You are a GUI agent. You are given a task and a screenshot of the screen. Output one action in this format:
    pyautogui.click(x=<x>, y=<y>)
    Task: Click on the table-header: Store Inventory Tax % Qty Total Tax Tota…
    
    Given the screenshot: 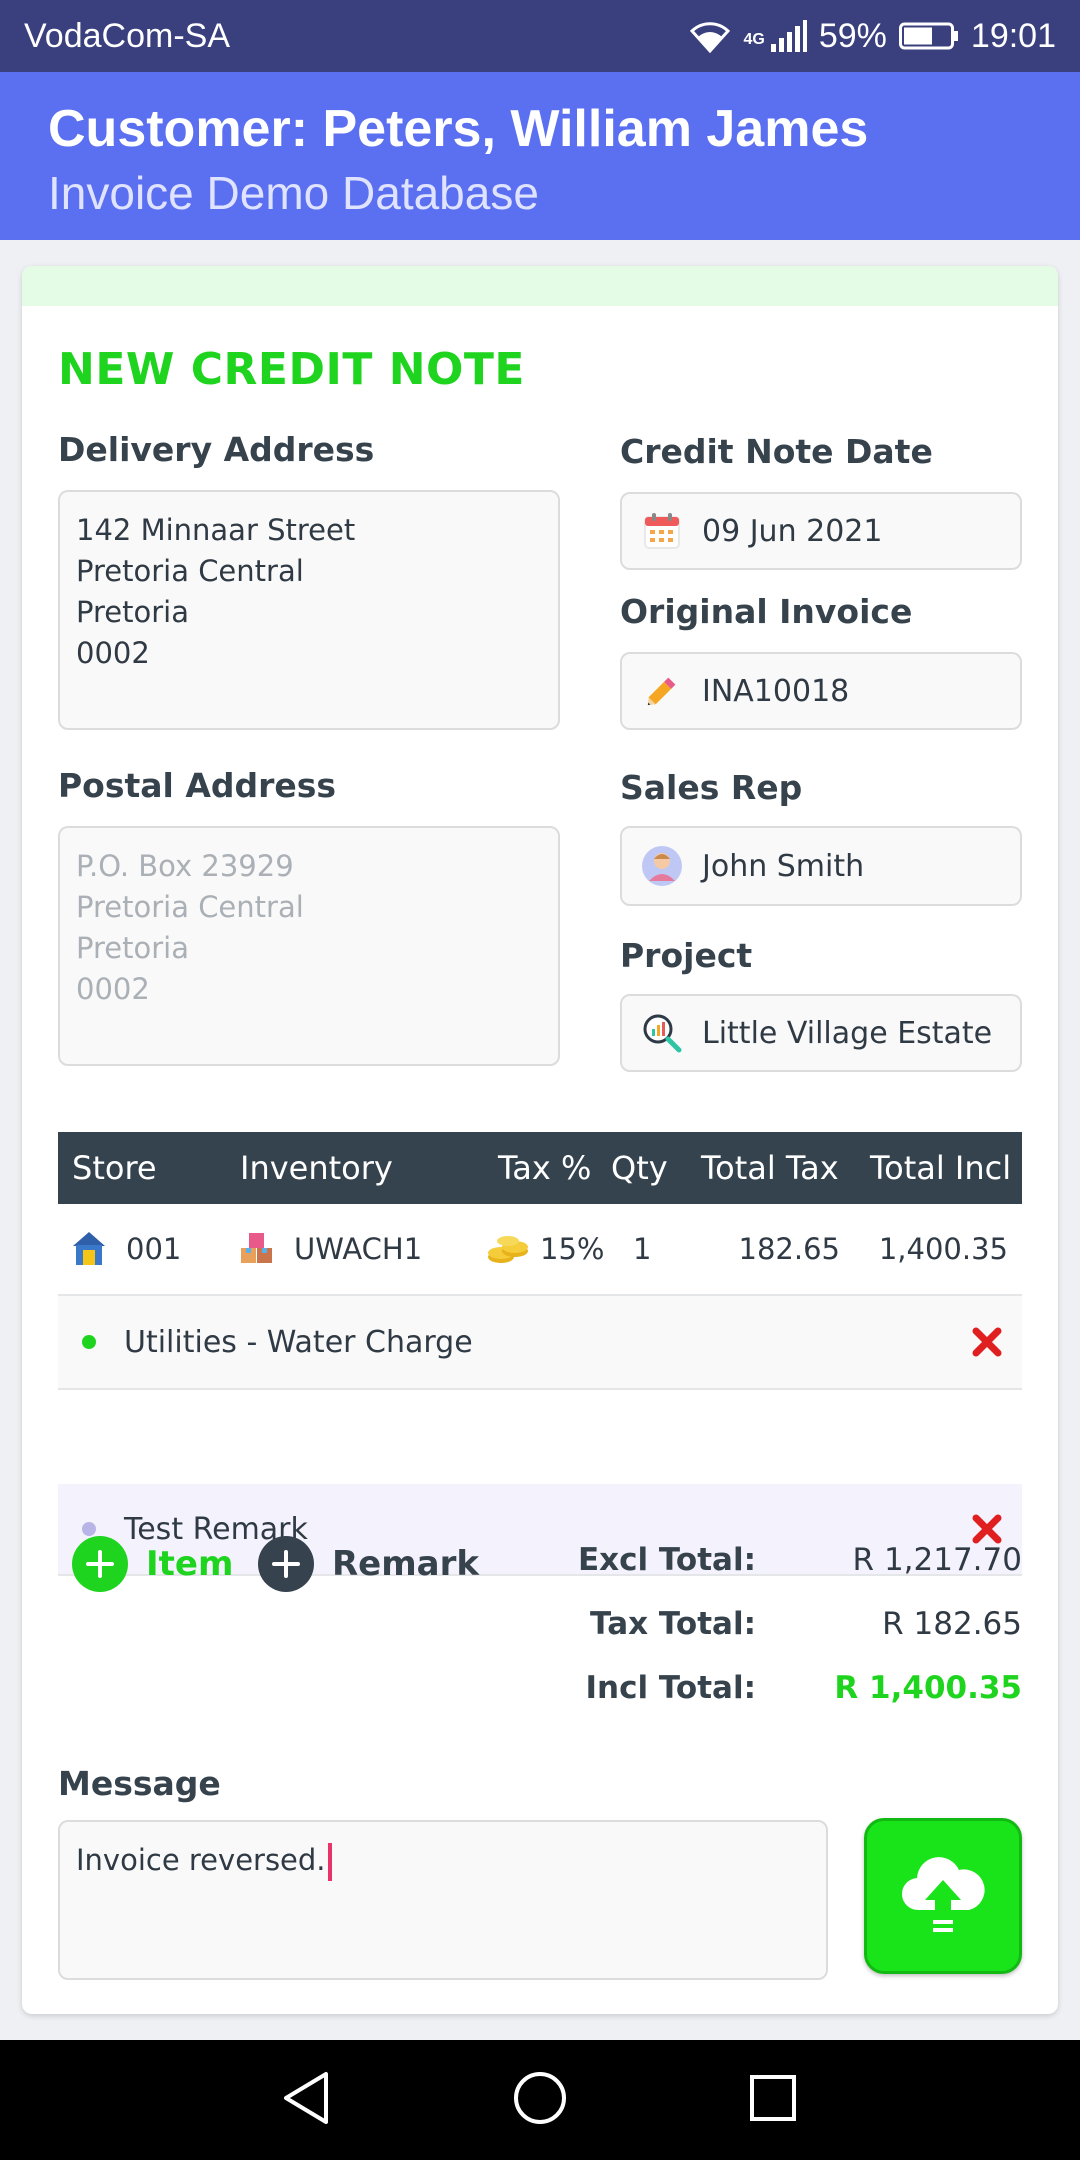 What is the action you would take?
    pyautogui.click(x=540, y=1168)
    